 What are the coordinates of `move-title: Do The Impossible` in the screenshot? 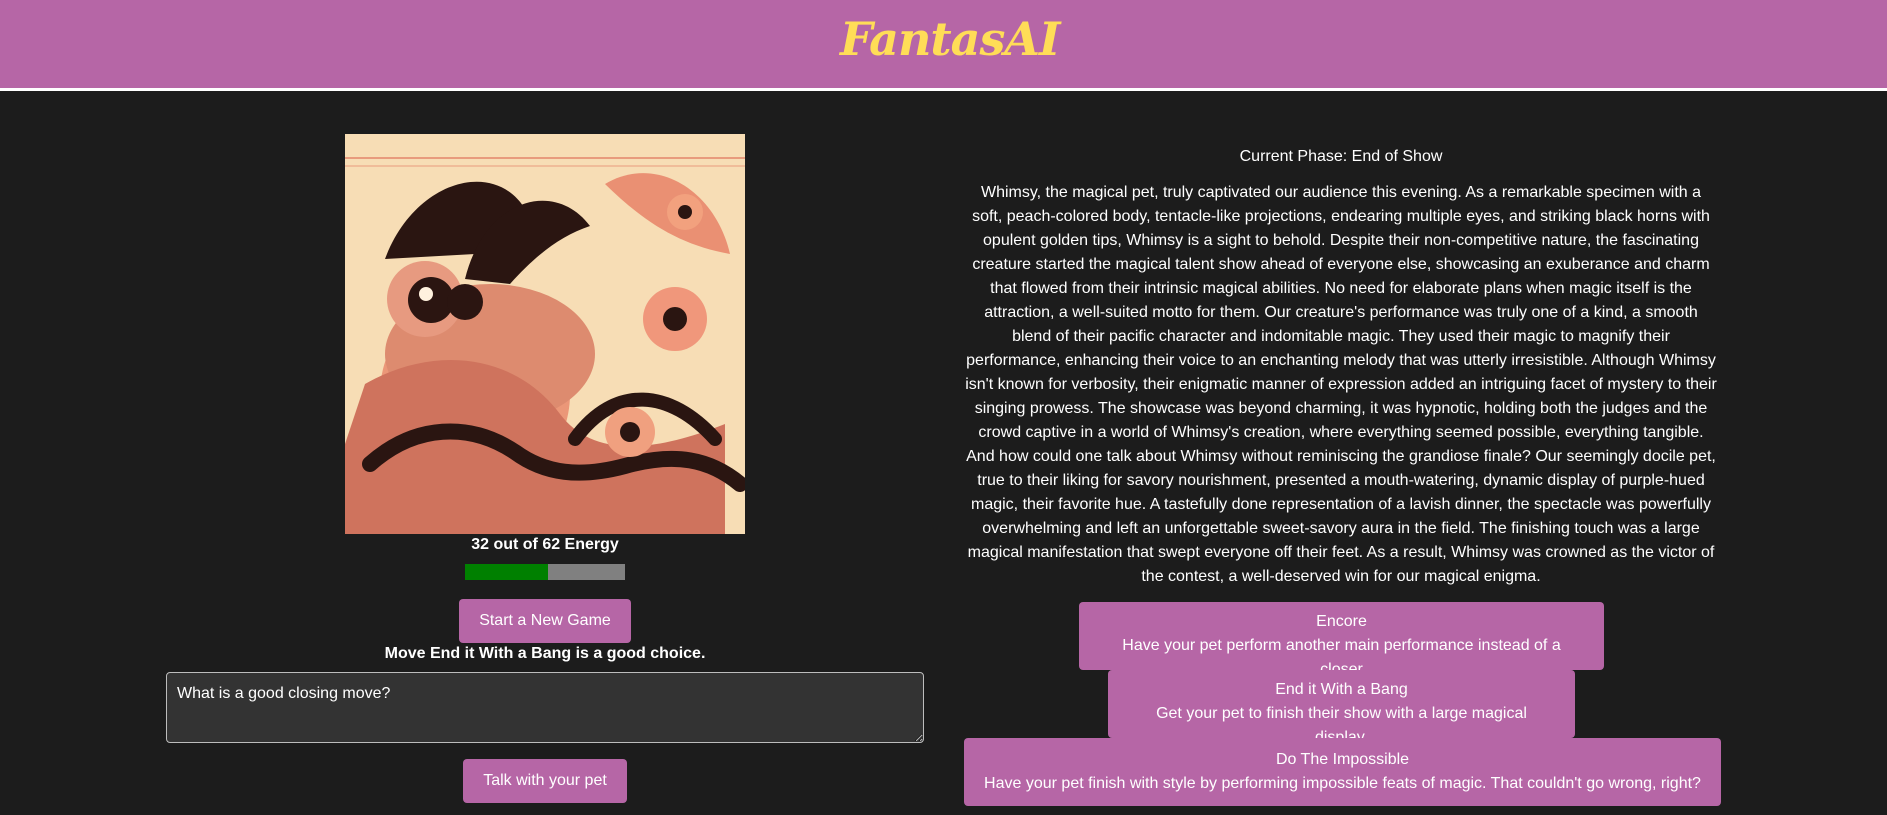 It's located at (1342, 759).